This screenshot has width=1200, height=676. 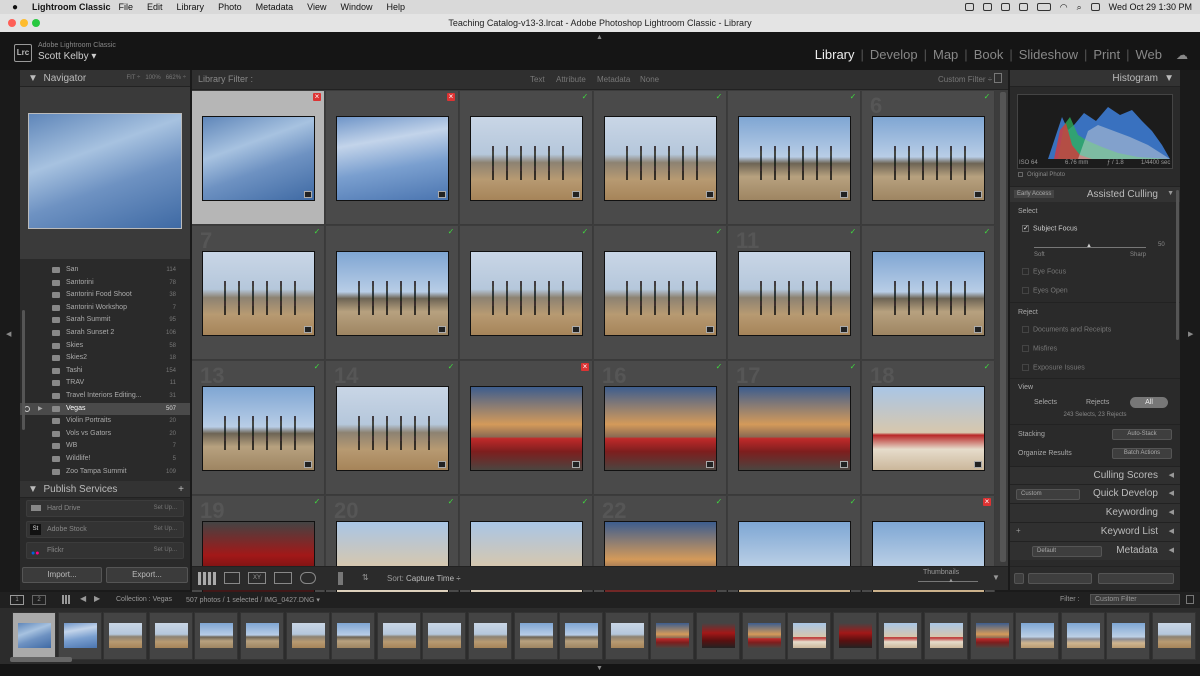 I want to click on reject-documents-checkbox: Documents and Receipts, so click(x=1066, y=329).